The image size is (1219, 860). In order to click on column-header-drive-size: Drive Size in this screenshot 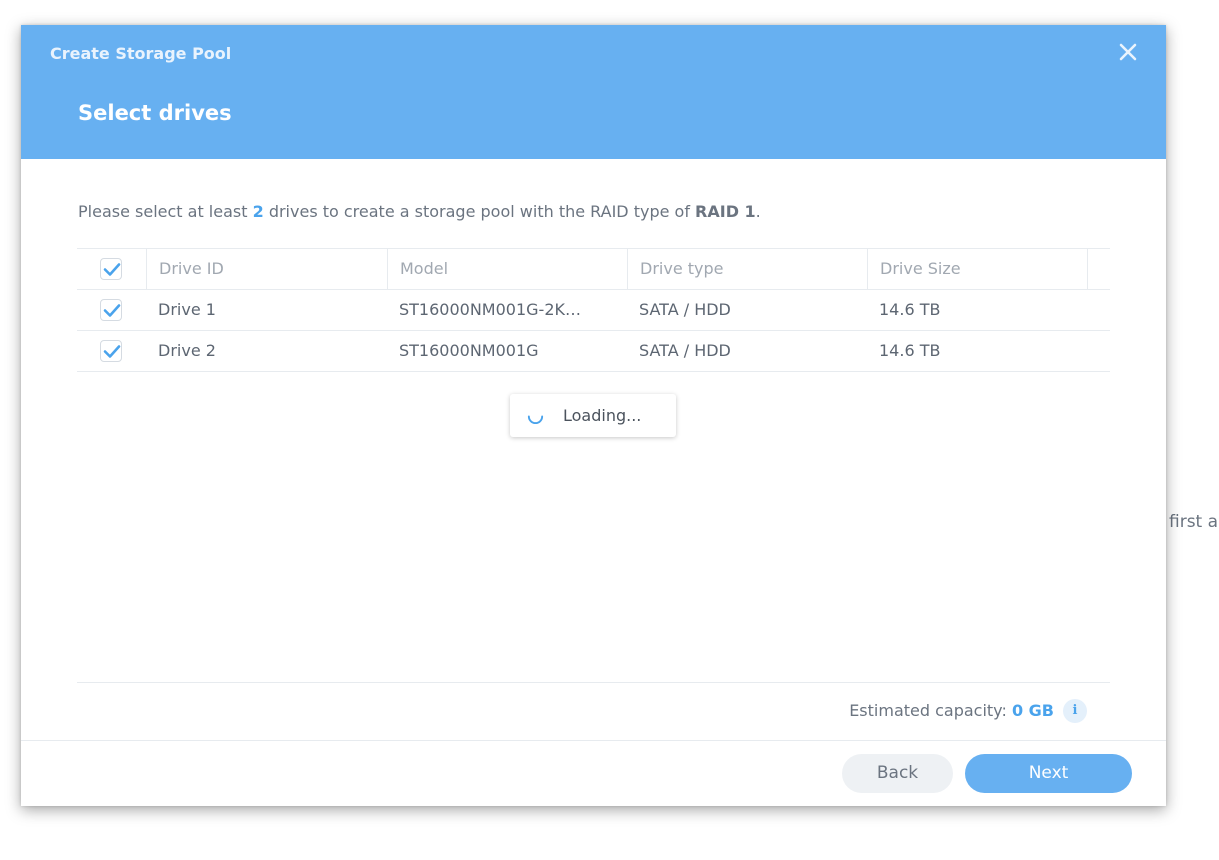, I will do `click(976, 269)`.